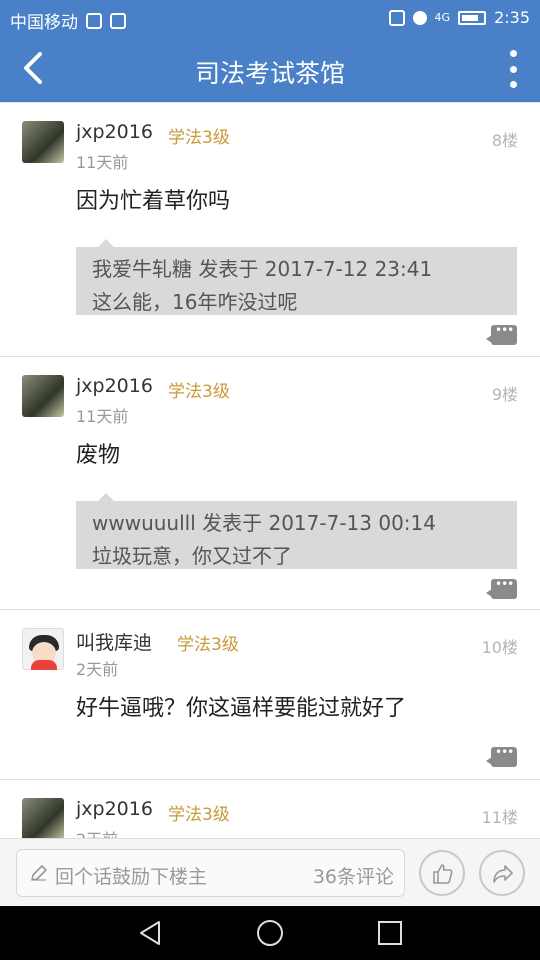 The height and width of the screenshot is (960, 540). I want to click on quoted-reply: wwwuuulll 发表于 2017-7-13 00:14 垃圾玩意，你又过不了, so click(296, 531).